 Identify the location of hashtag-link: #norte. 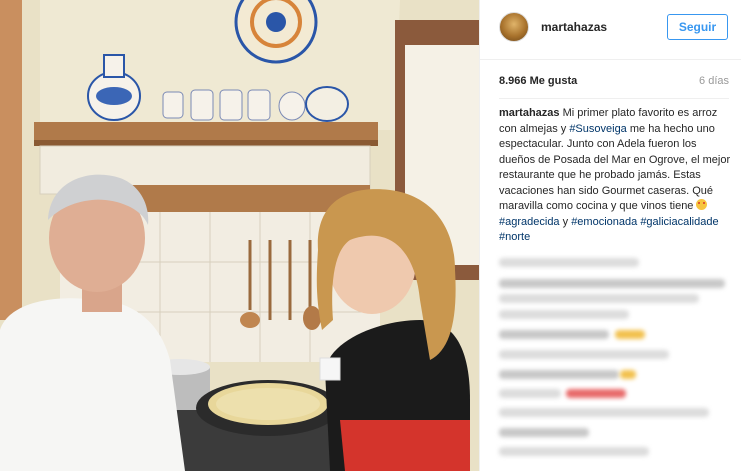
(514, 237).